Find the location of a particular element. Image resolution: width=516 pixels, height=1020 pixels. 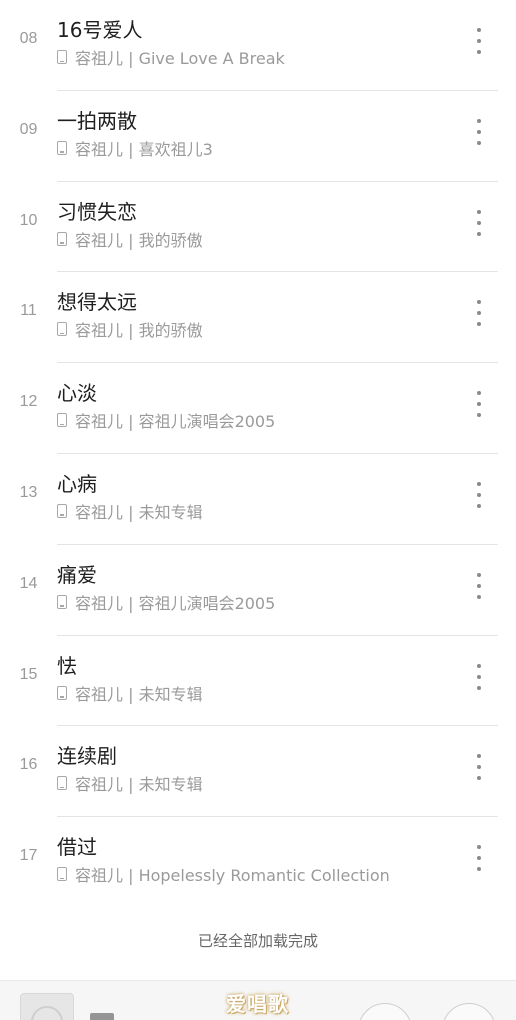

song-index: 17 is located at coordinates (28, 856).